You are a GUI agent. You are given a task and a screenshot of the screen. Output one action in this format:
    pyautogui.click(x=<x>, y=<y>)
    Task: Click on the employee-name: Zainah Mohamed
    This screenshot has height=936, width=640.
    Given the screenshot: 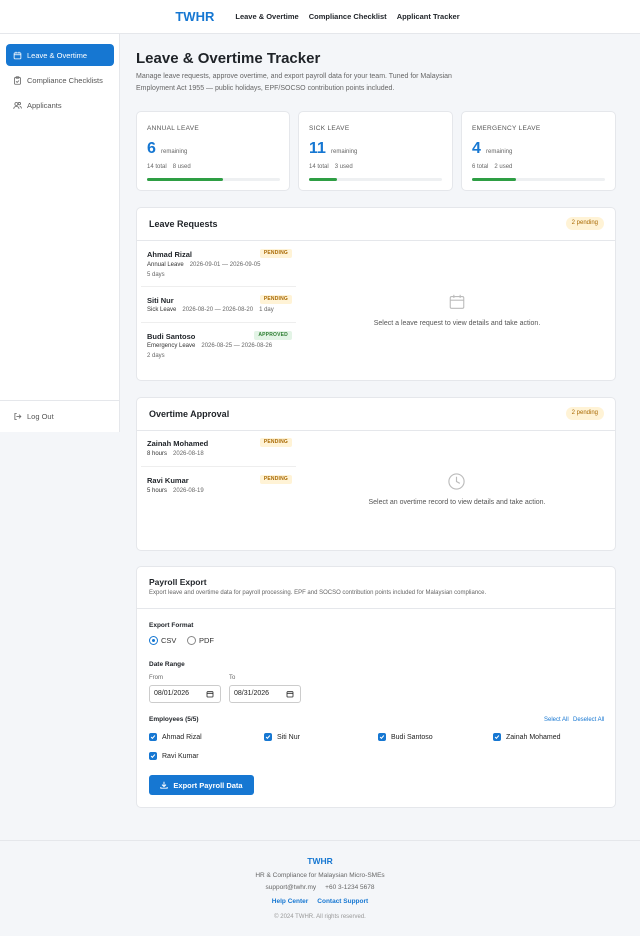 What is the action you would take?
    pyautogui.click(x=178, y=443)
    